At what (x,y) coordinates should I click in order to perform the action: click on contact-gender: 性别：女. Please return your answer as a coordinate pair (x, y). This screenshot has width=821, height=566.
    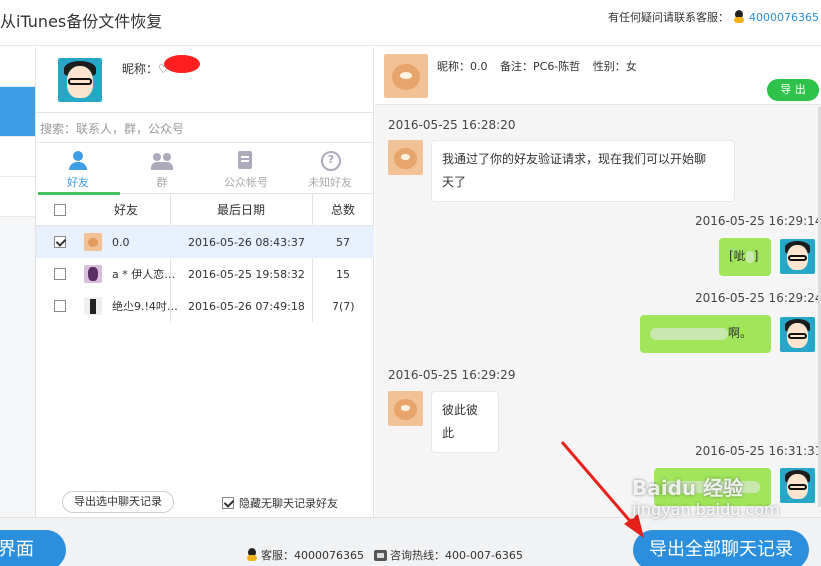
    Looking at the image, I should click on (614, 66).